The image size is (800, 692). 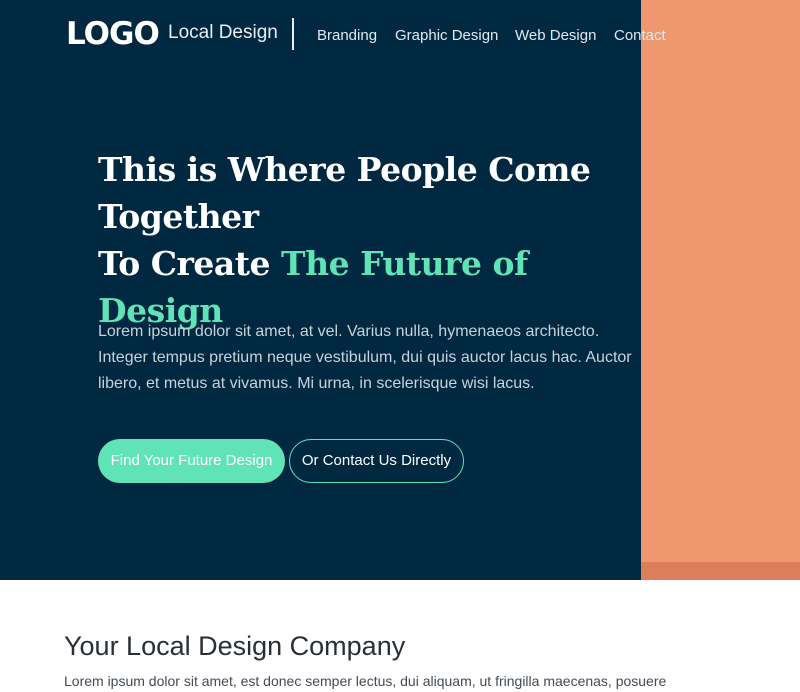 What do you see at coordinates (190, 263) in the screenshot?
I see `headline-line-2-prefix: To Create` at bounding box center [190, 263].